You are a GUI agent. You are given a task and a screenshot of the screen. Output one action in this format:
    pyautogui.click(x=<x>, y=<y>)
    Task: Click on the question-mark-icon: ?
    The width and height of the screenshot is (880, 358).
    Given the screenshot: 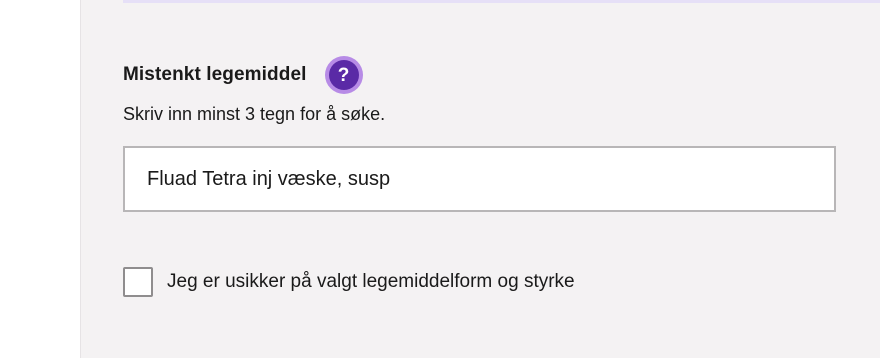 What is the action you would take?
    pyautogui.click(x=343, y=75)
    